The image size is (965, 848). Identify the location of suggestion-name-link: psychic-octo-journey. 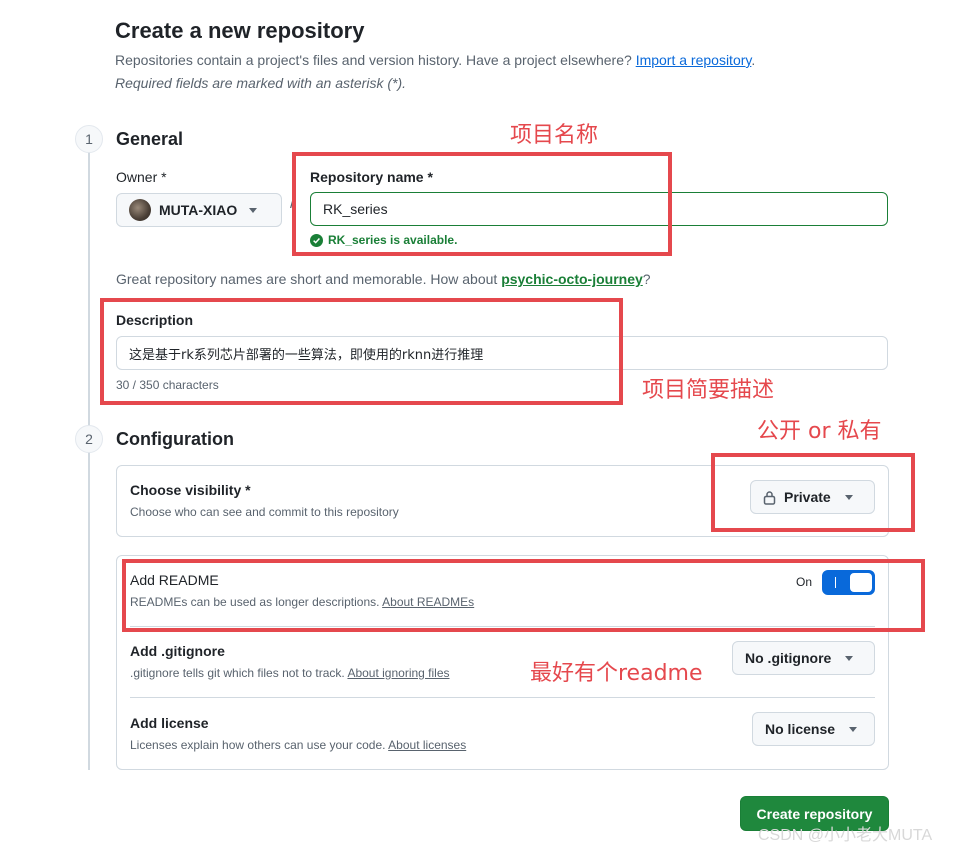
(572, 279).